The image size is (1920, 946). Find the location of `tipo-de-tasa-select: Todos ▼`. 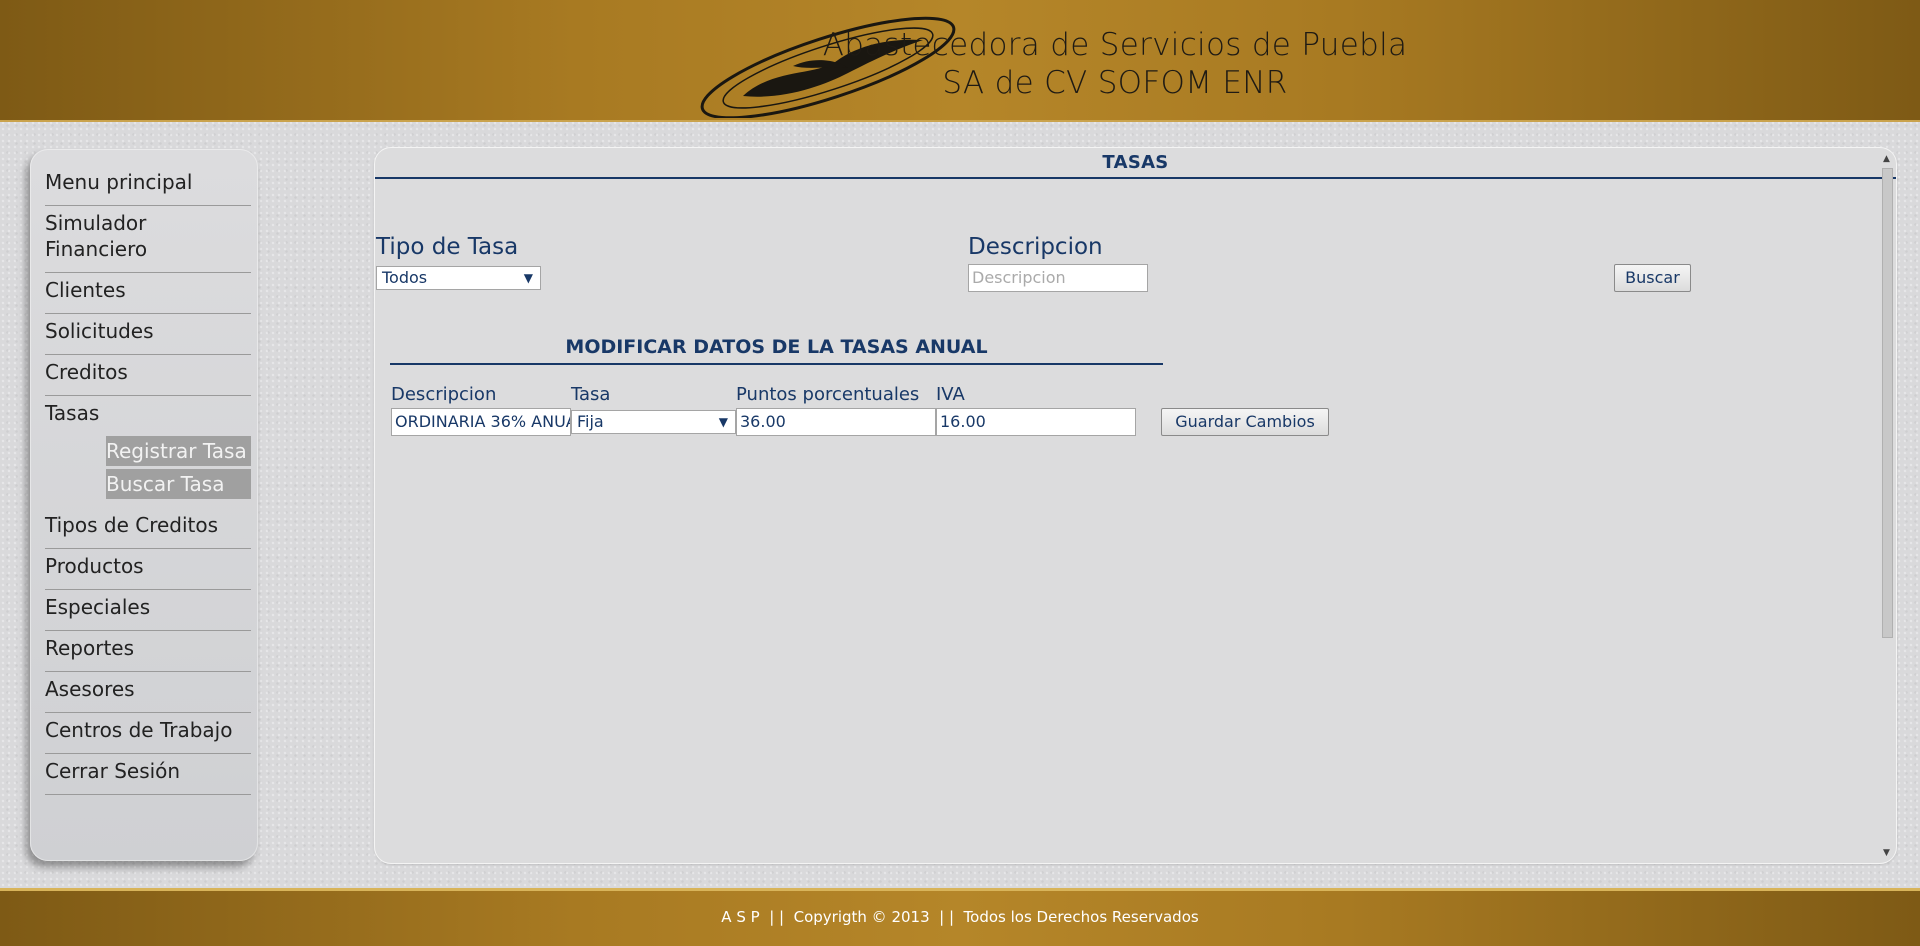

tipo-de-tasa-select: Todos ▼ is located at coordinates (458, 278).